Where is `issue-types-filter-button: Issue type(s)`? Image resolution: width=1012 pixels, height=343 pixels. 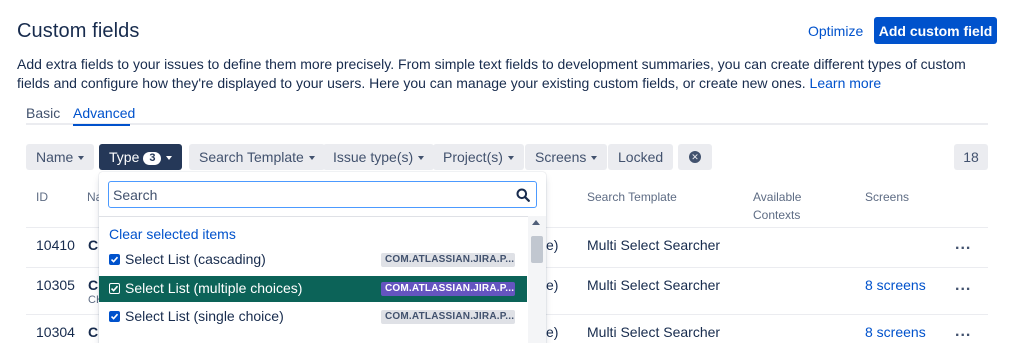
issue-types-filter-button: Issue type(s) is located at coordinates (379, 157).